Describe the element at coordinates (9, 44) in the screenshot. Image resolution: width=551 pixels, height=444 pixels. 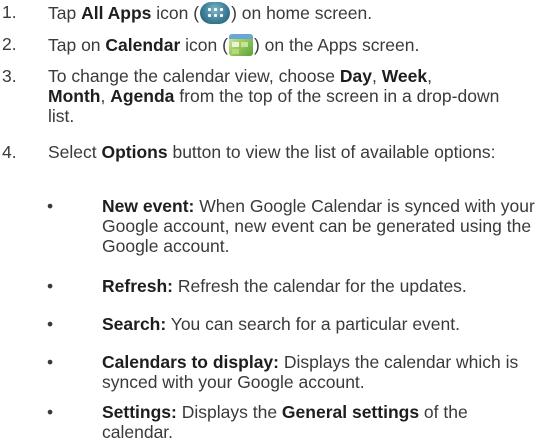
I see `step-number: 2.` at that location.